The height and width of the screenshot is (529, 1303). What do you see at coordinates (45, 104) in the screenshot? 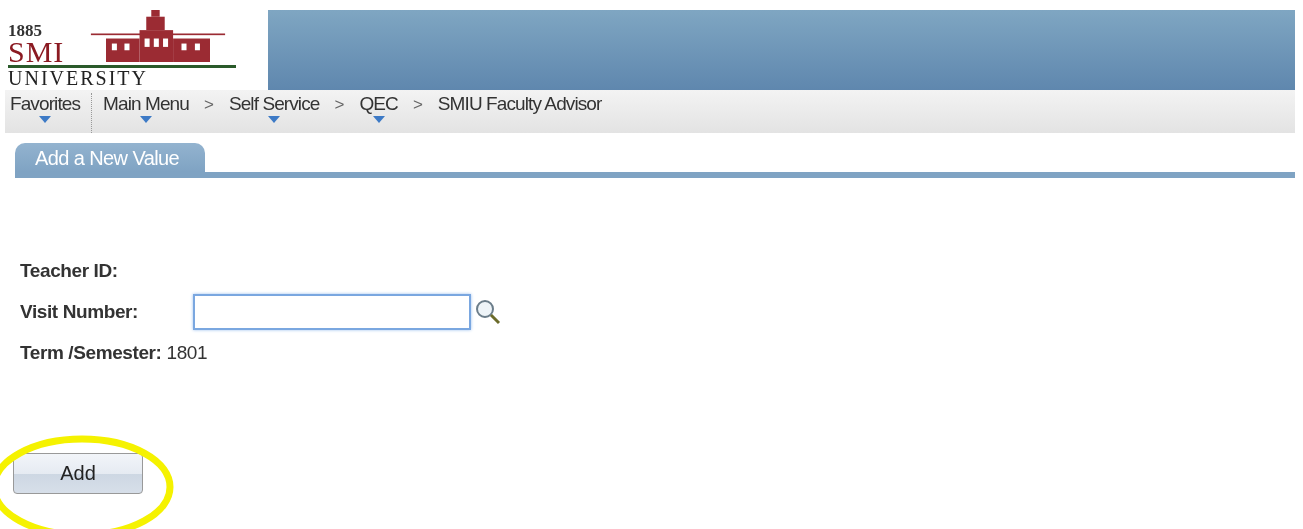
I see `nav-link: Favorites` at bounding box center [45, 104].